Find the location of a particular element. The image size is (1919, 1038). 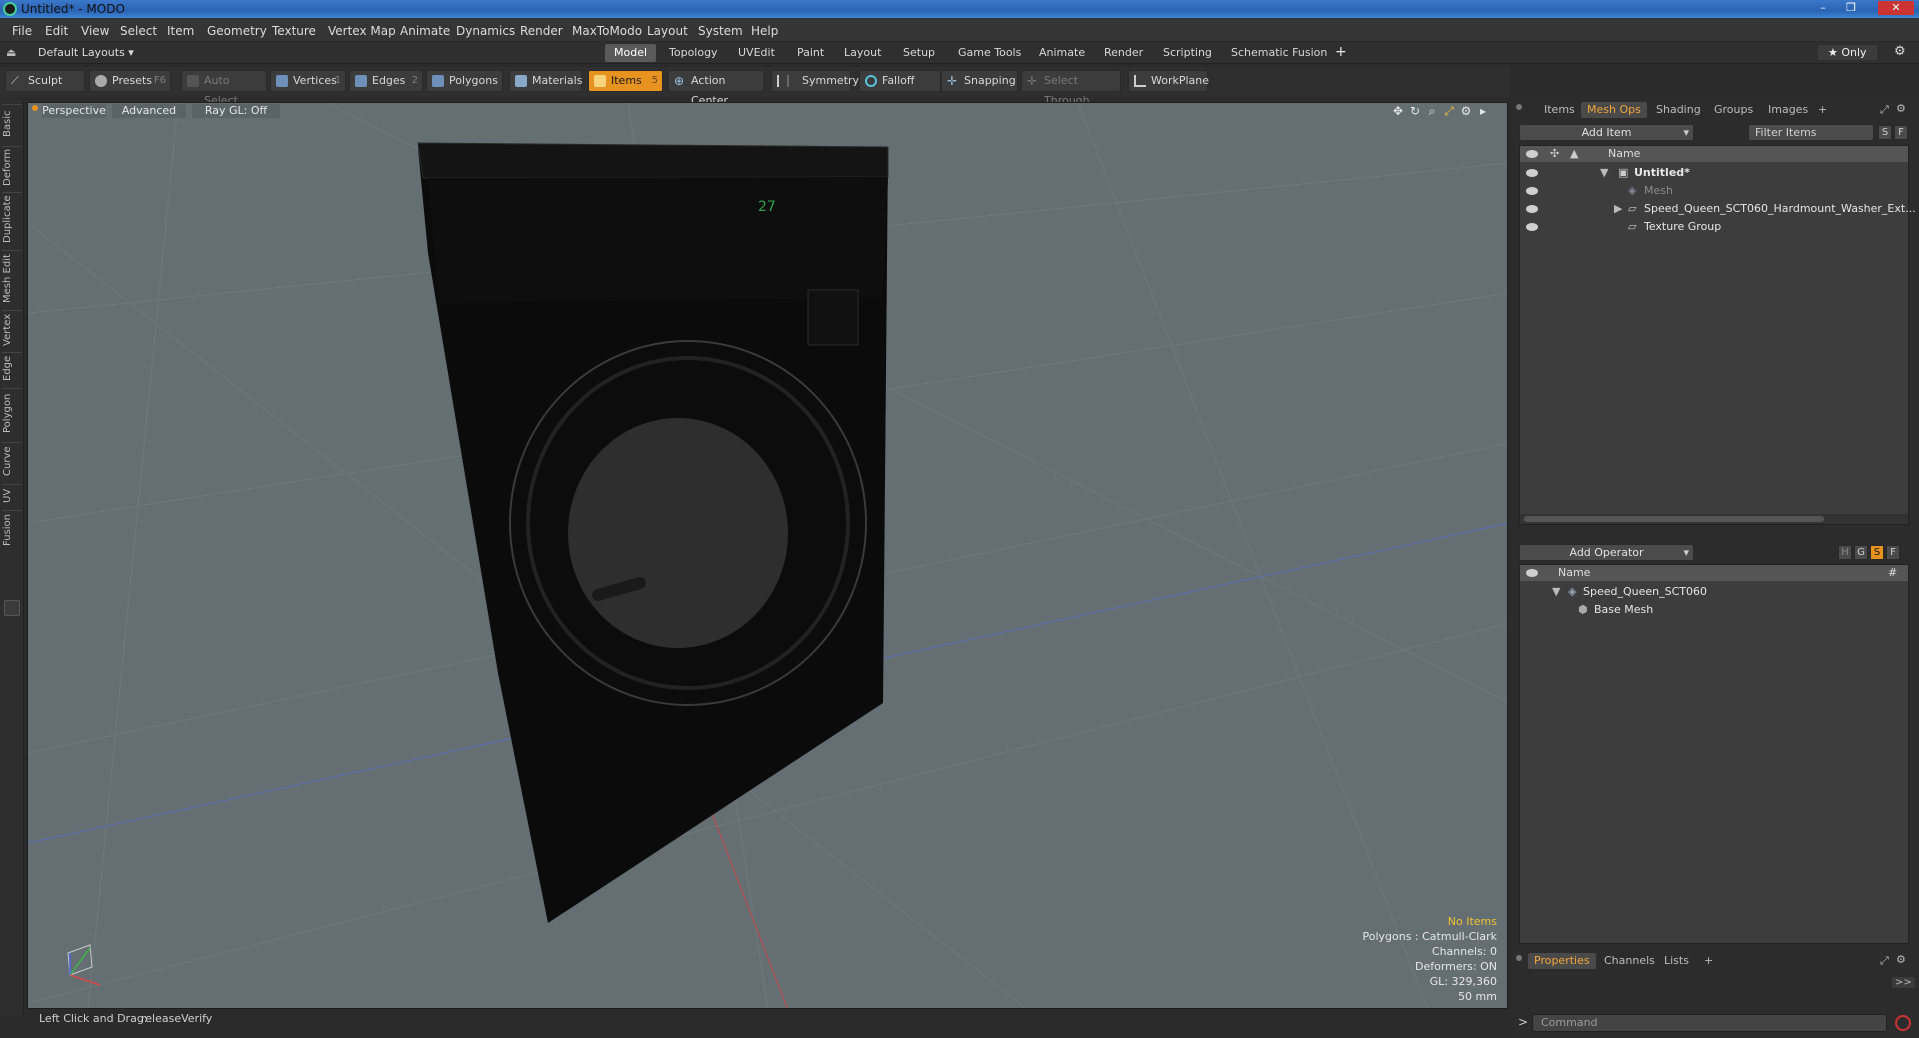

tab-model: Model is located at coordinates (631, 53).